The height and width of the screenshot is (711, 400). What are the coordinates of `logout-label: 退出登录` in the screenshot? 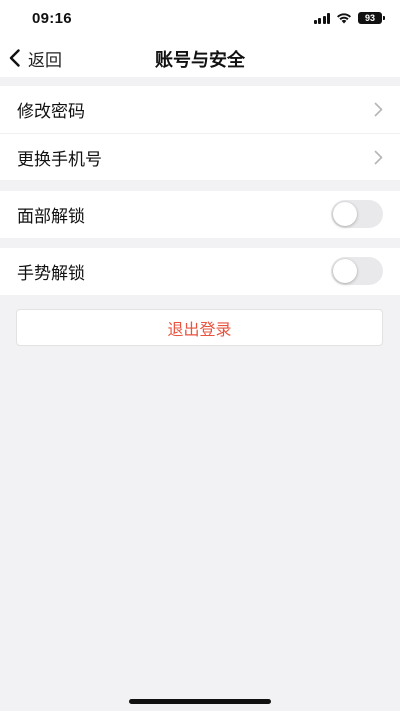 It's located at (199, 329).